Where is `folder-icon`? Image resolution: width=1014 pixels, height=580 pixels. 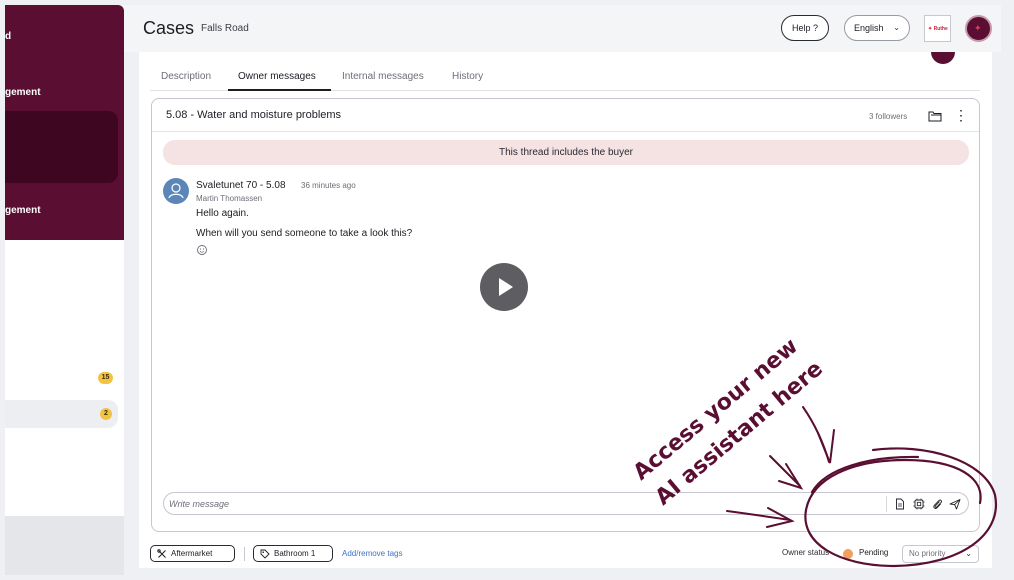 folder-icon is located at coordinates (935, 116).